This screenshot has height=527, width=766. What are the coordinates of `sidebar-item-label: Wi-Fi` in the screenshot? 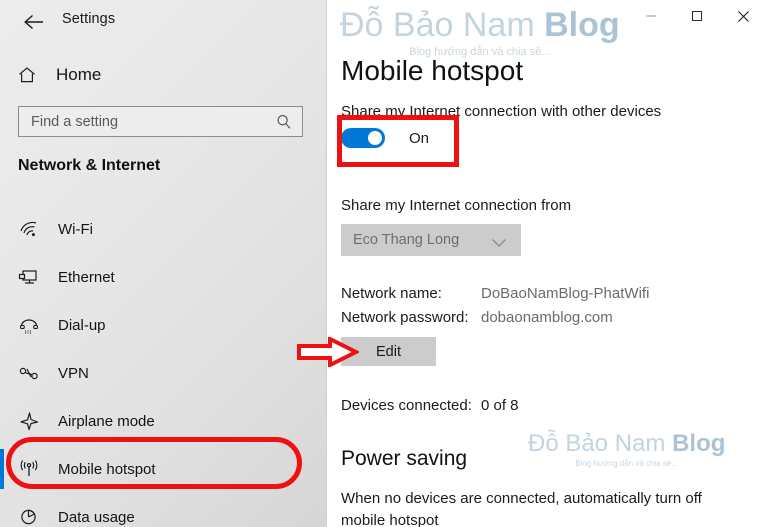 It's located at (75, 229).